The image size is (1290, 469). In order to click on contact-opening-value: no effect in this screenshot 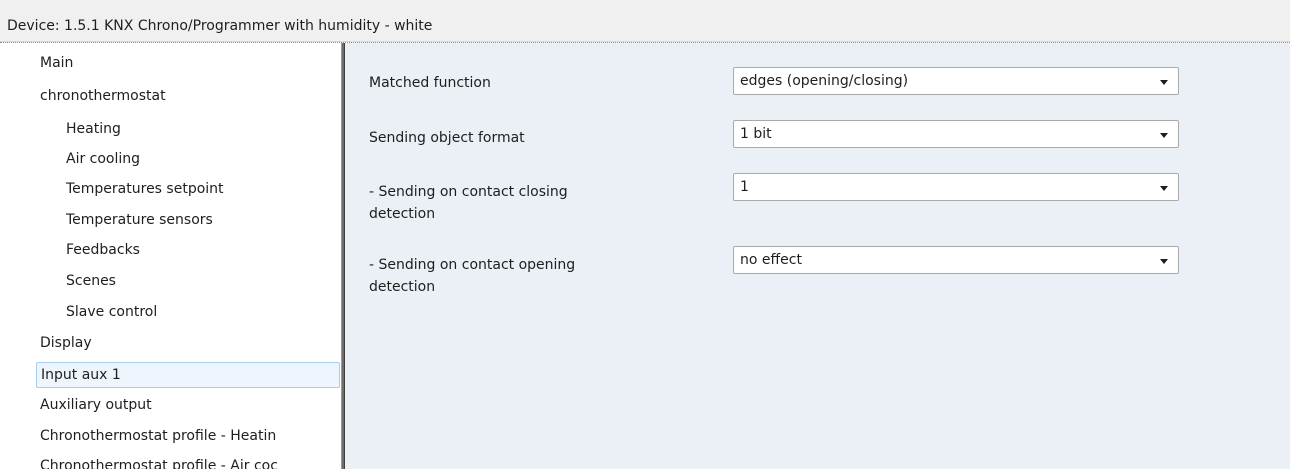, I will do `click(771, 260)`.